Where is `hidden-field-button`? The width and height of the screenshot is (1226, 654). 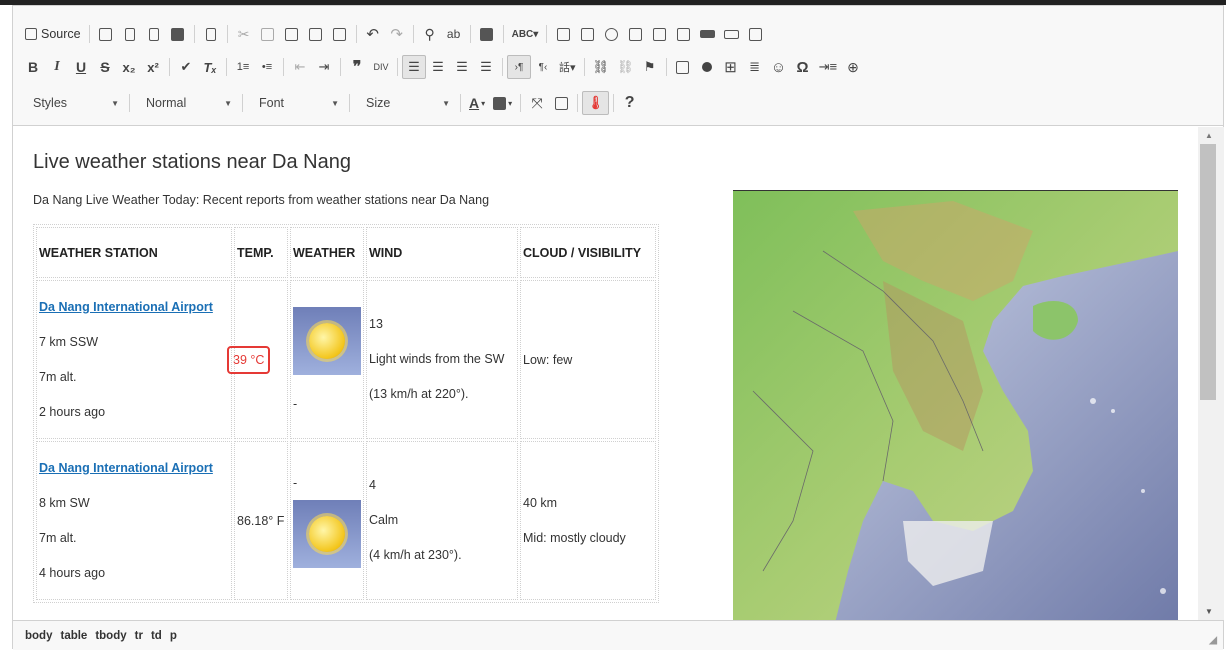
hidden-field-button is located at coordinates (755, 34).